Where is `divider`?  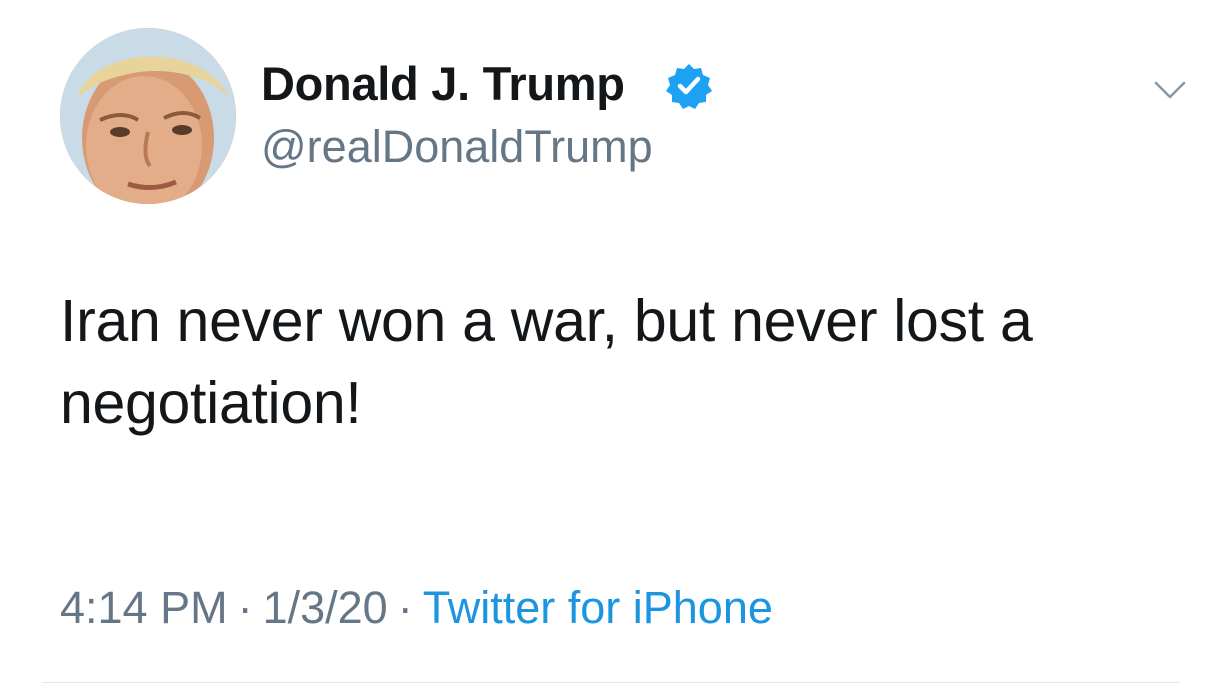 divider is located at coordinates (611, 682).